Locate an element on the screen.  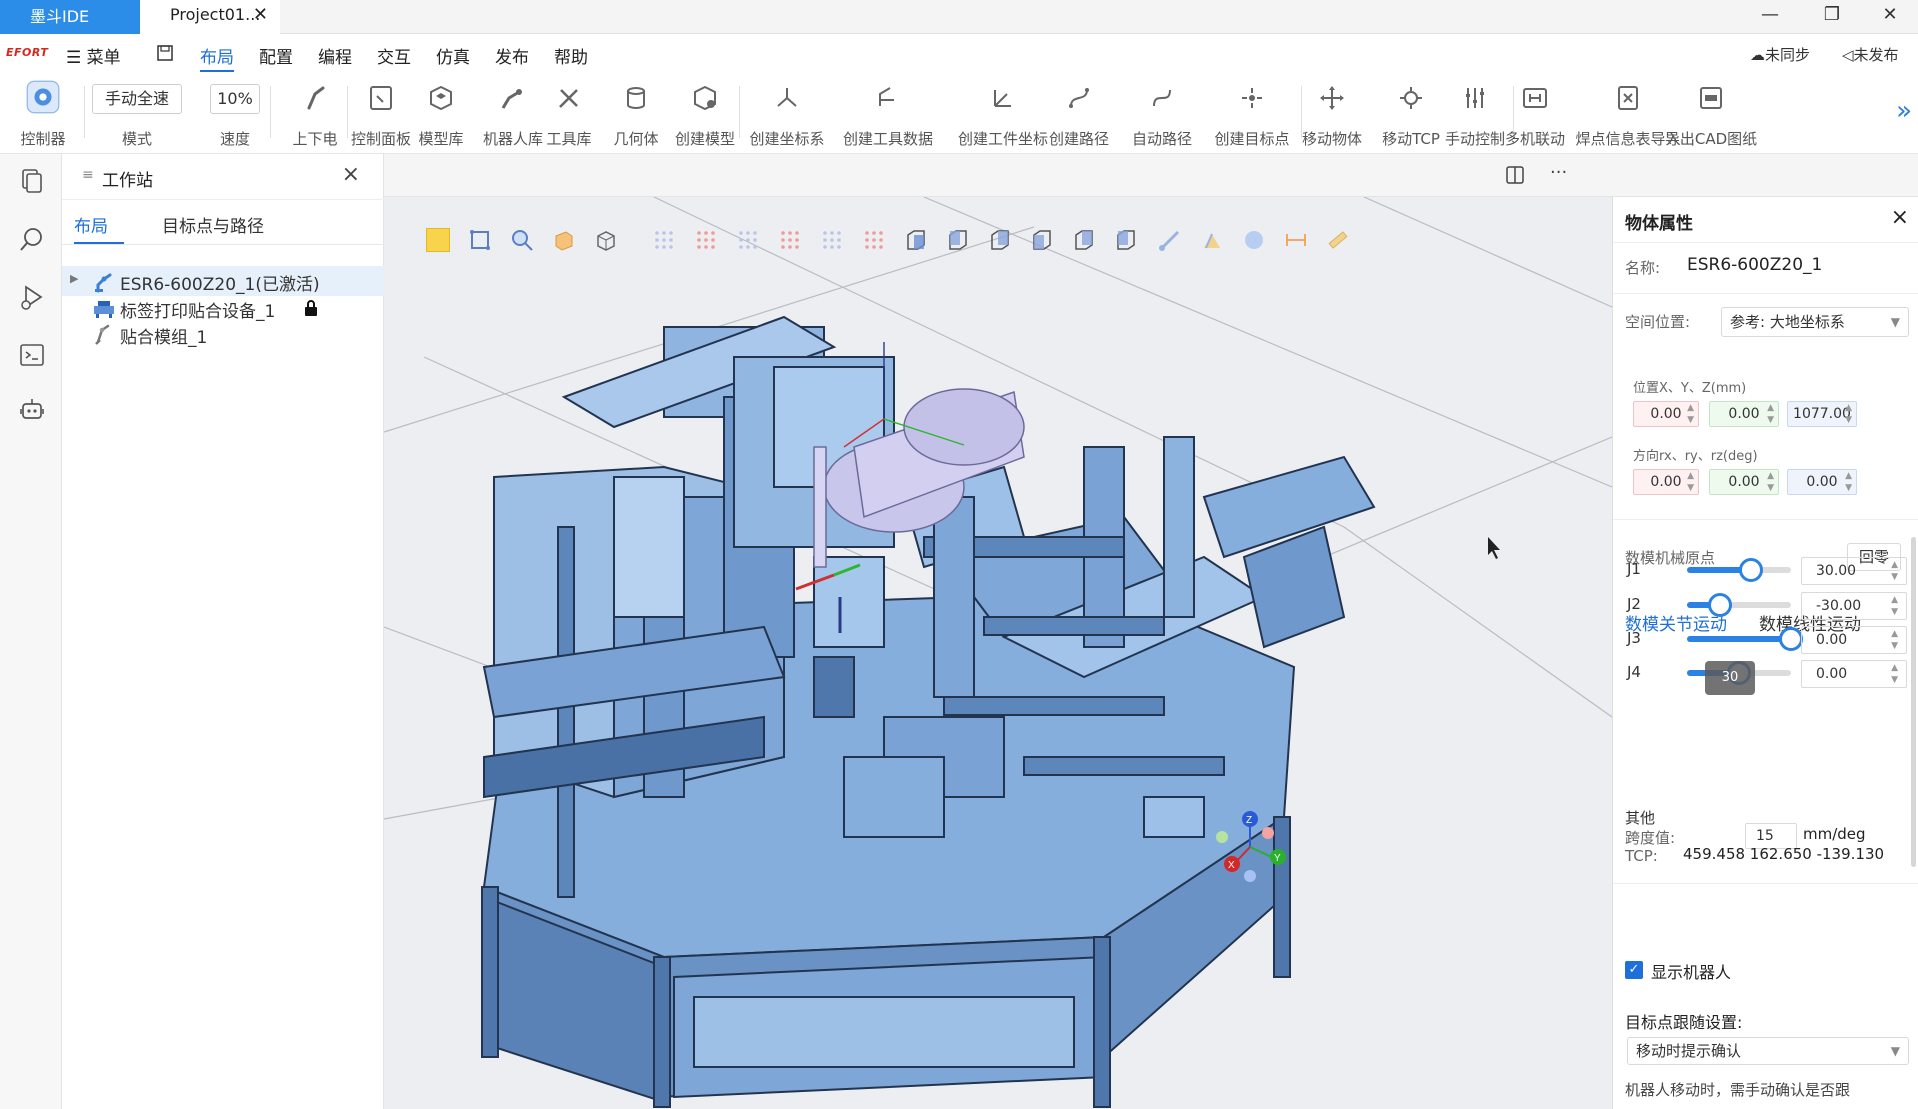
model-library-tool: 模型库 is located at coordinates (441, 114).